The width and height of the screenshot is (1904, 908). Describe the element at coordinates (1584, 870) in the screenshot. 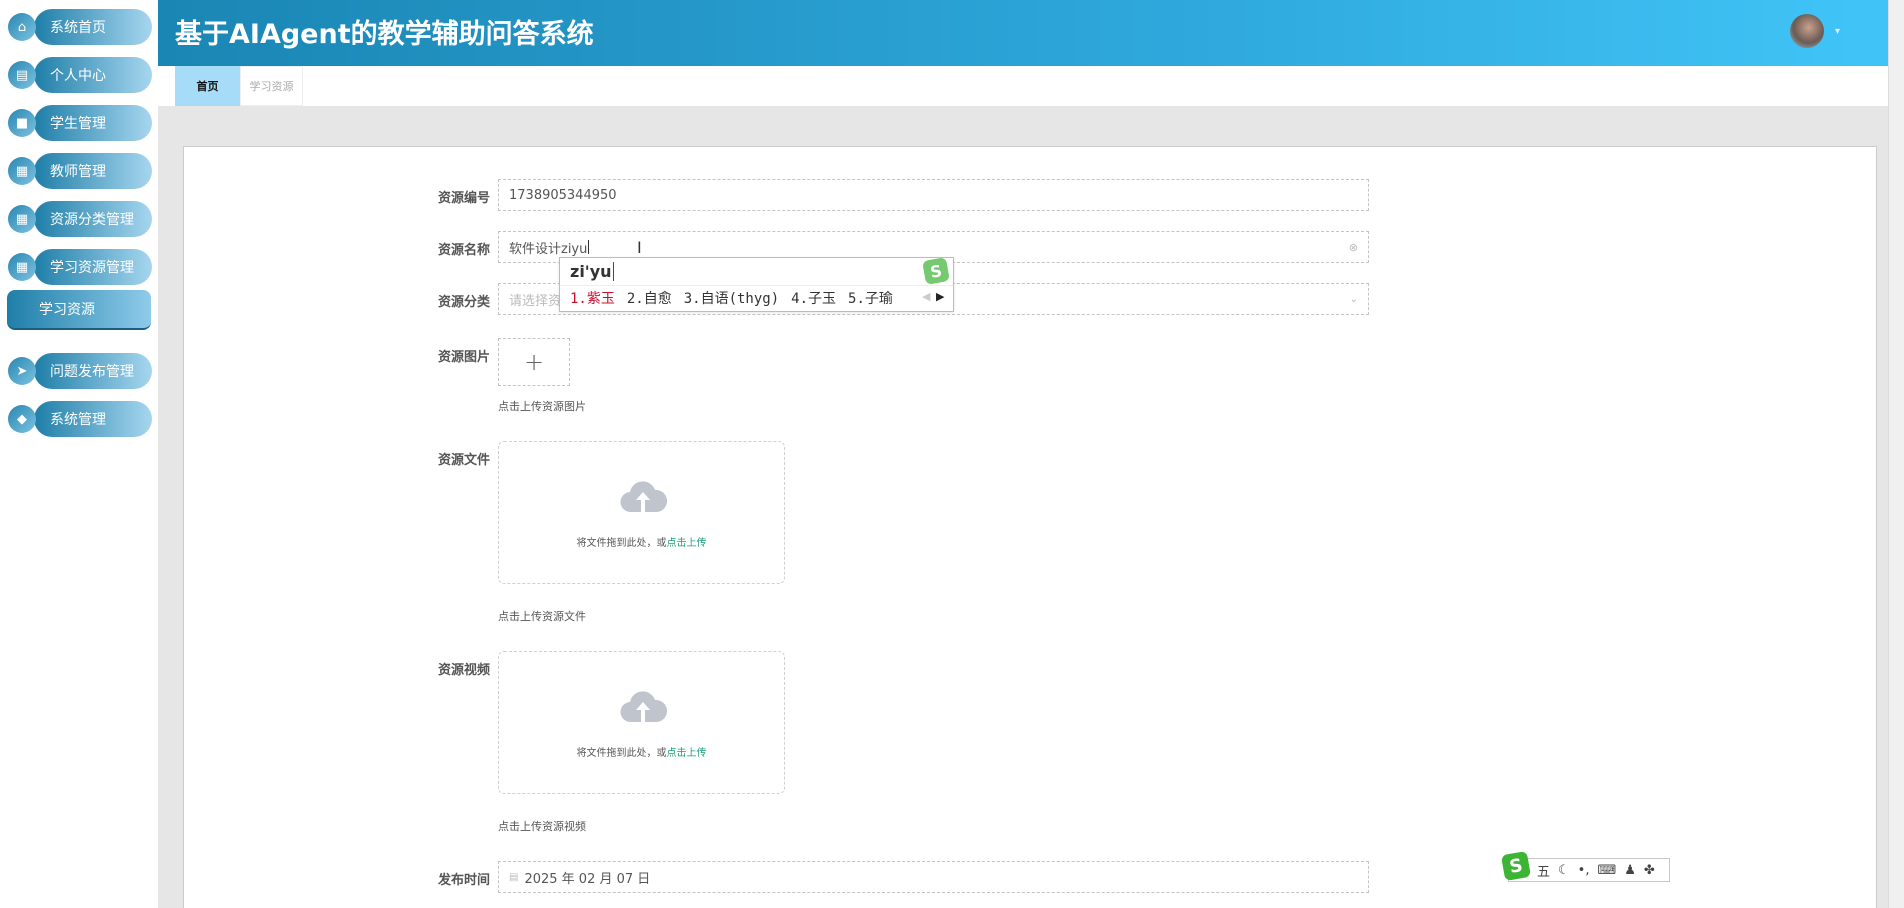

I see `punctuation-icon: •,` at that location.